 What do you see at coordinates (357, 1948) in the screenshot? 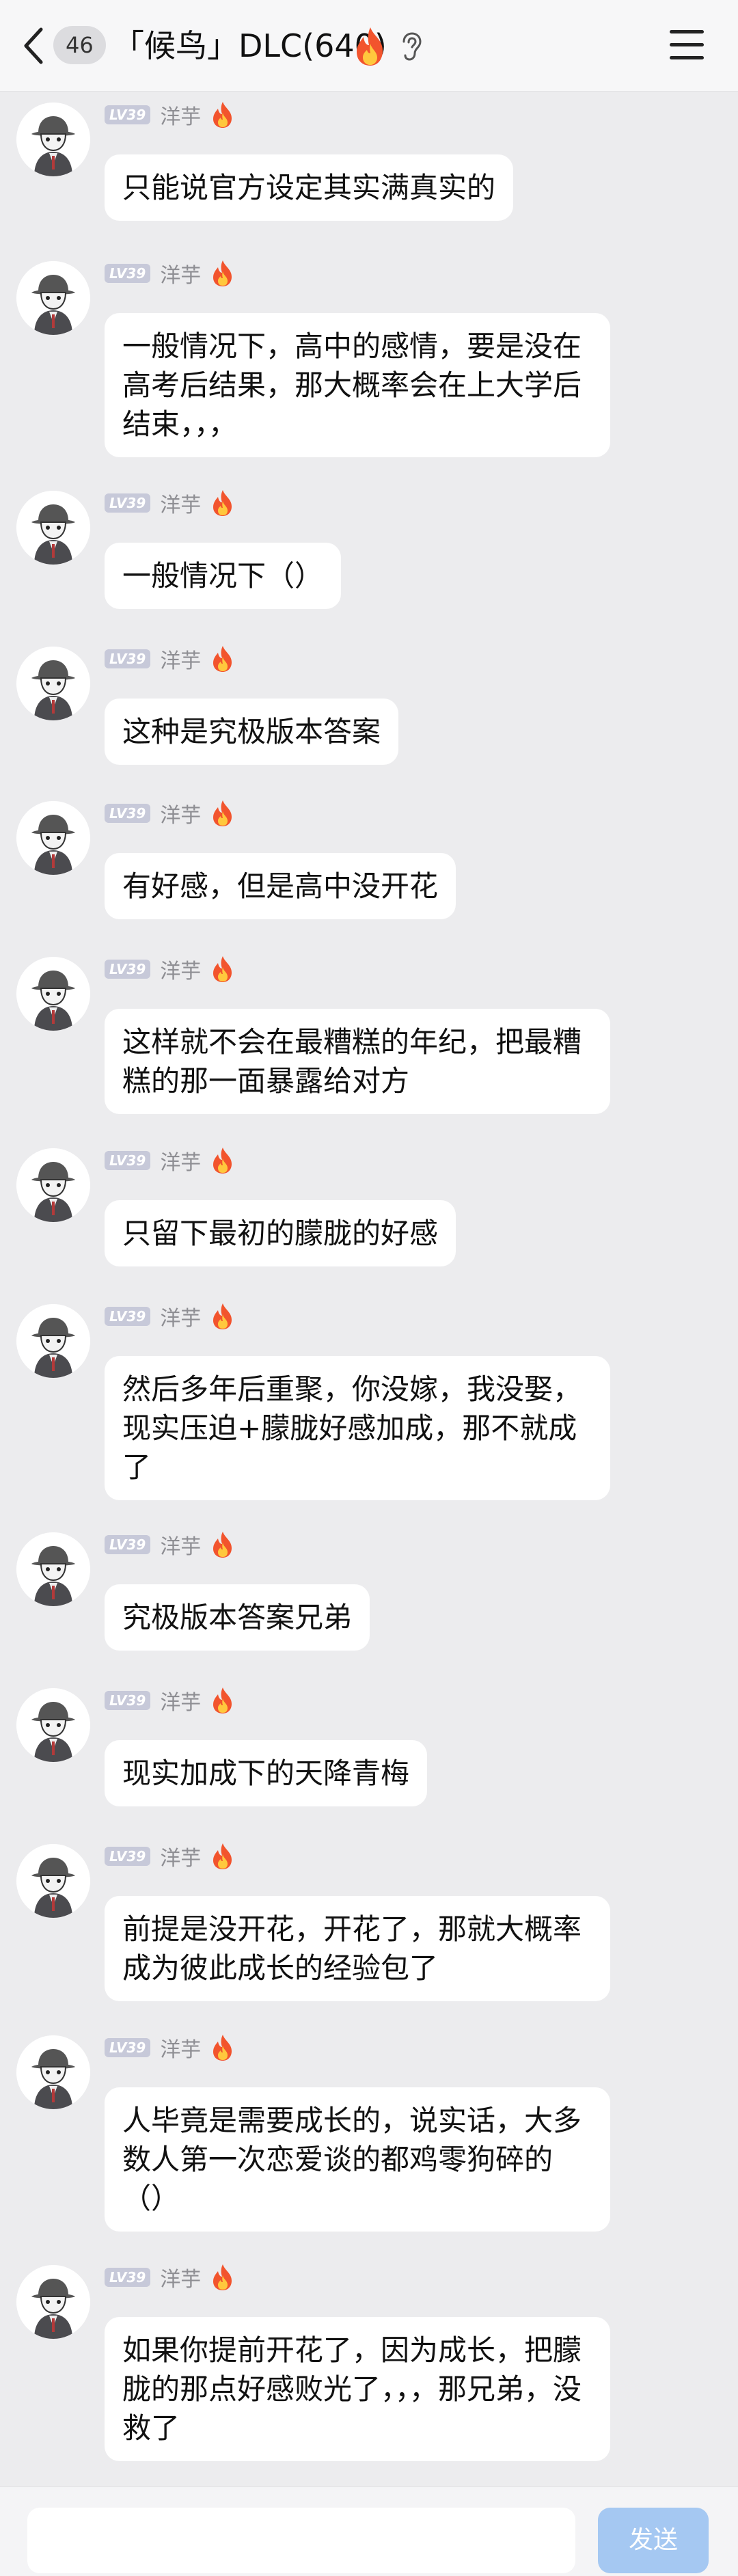
I see `message-bubble: 前提是没开花，开花了，那就大概率成为彼此成长的经验包了` at bounding box center [357, 1948].